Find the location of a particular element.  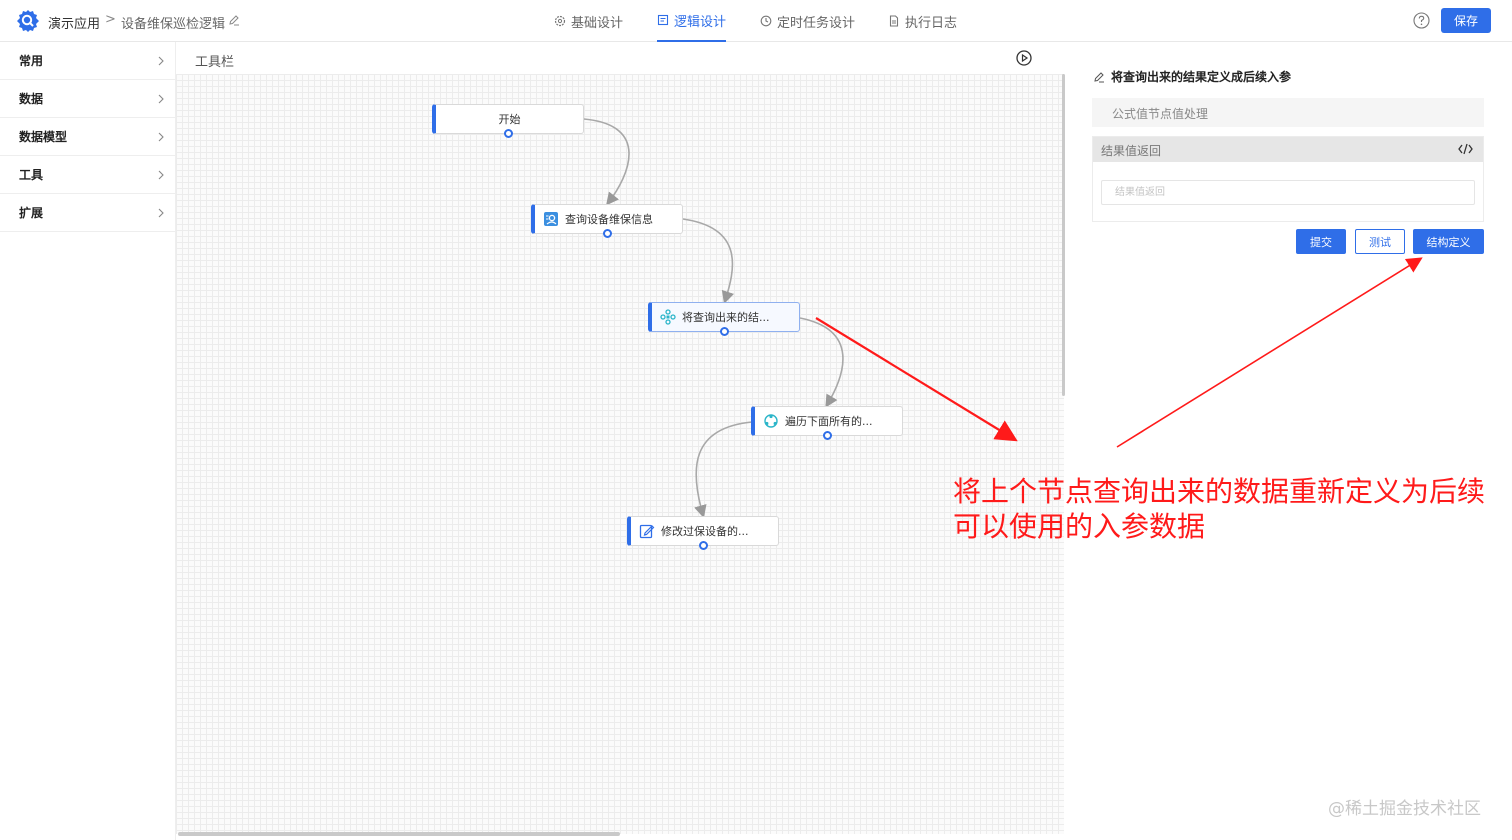

sidebar-item-label: 数据模型 is located at coordinates (43, 137).